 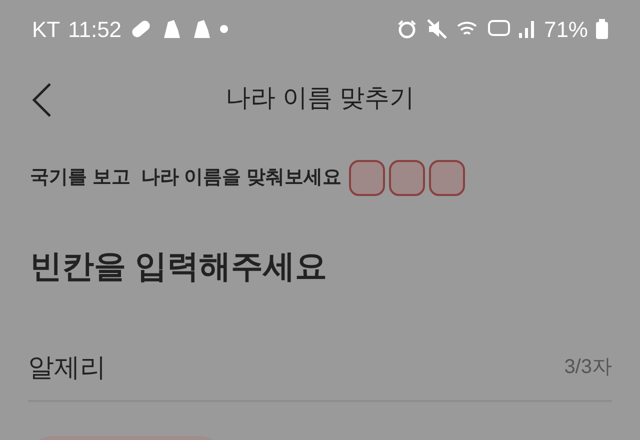 What do you see at coordinates (46, 30) in the screenshot?
I see `carrier-text: KT` at bounding box center [46, 30].